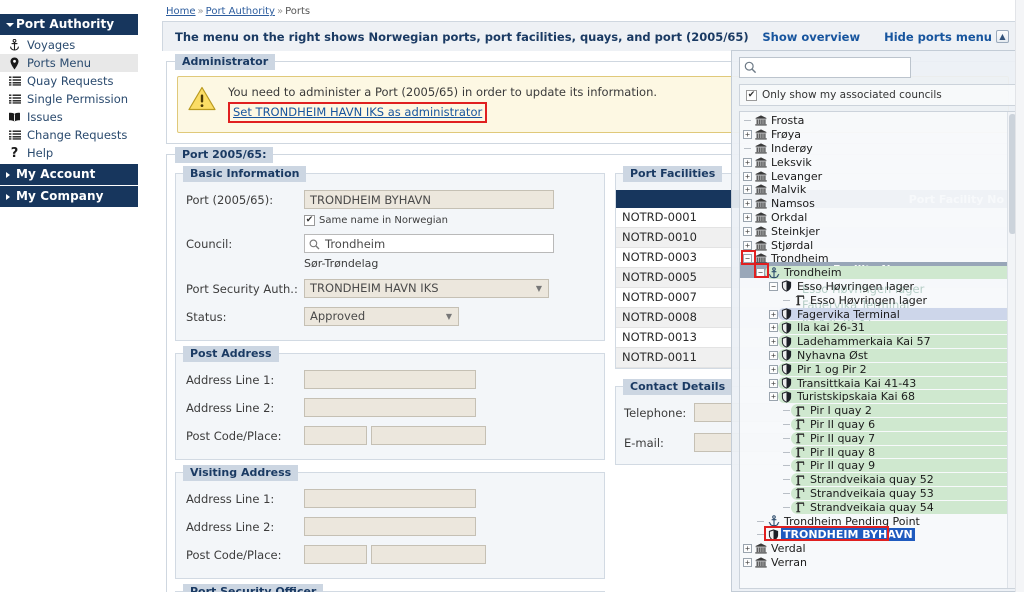  I want to click on tree-node: Pir I quay 2, so click(878, 411).